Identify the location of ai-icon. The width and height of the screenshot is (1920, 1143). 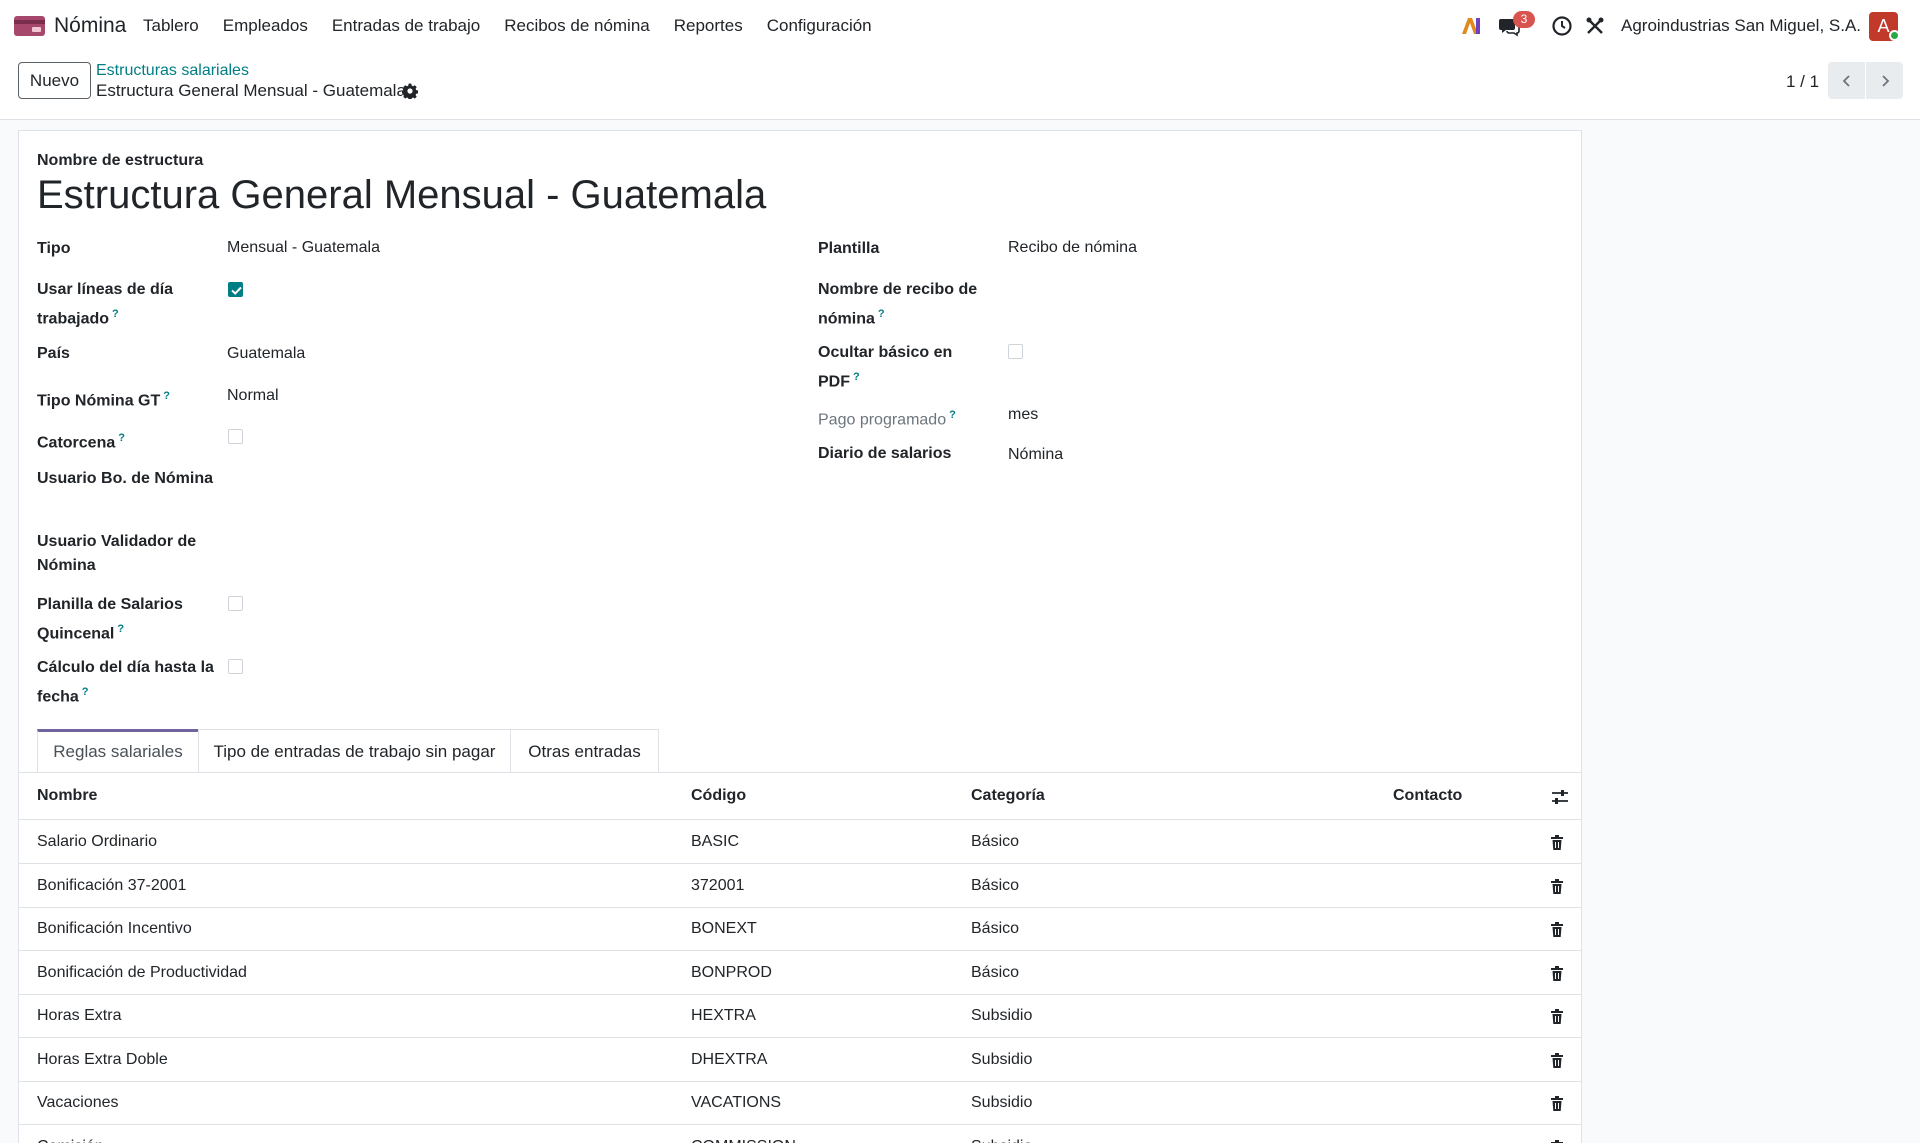
(1471, 26).